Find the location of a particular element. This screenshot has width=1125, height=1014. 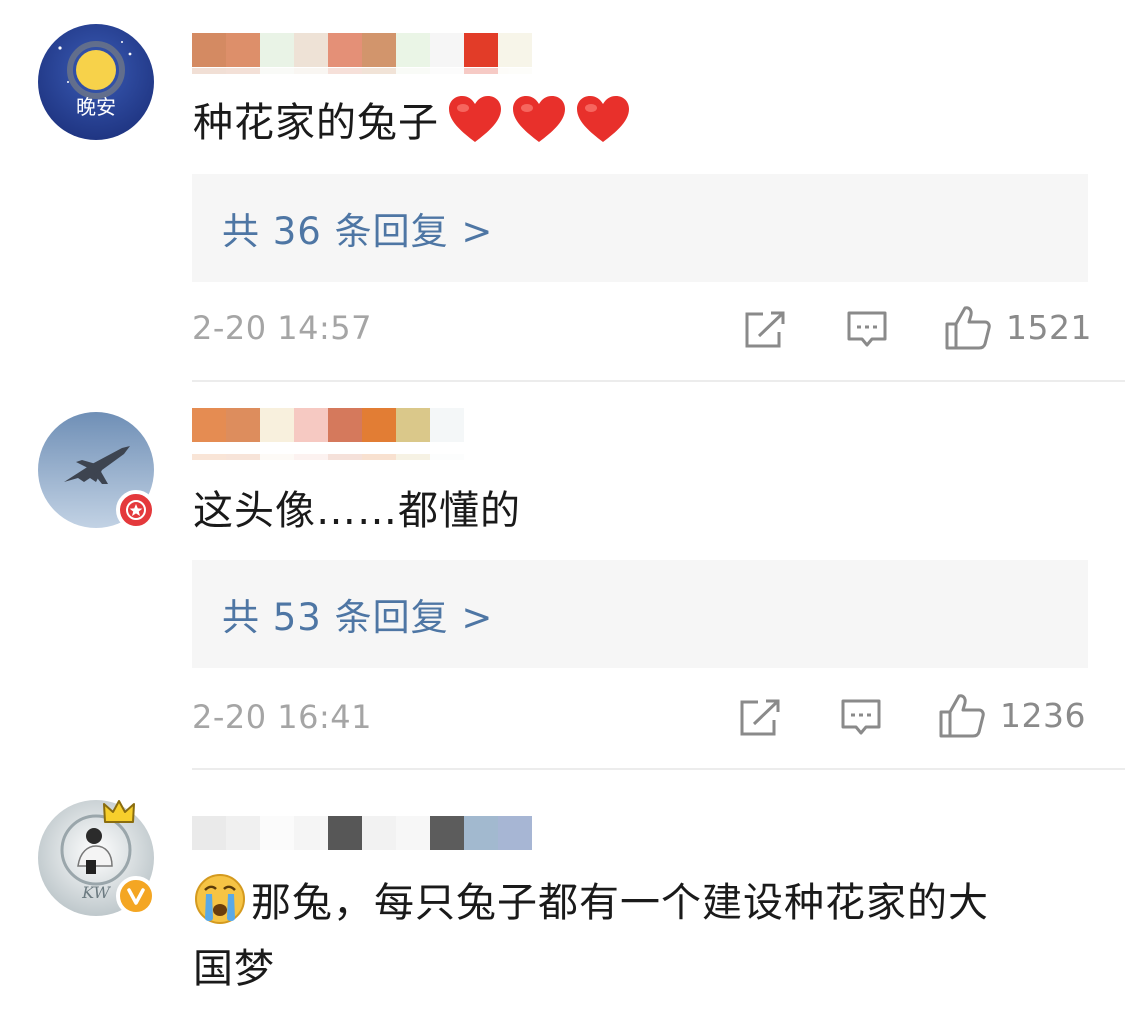

comment-text-body: 种花家的兔子 is located at coordinates (316, 123).